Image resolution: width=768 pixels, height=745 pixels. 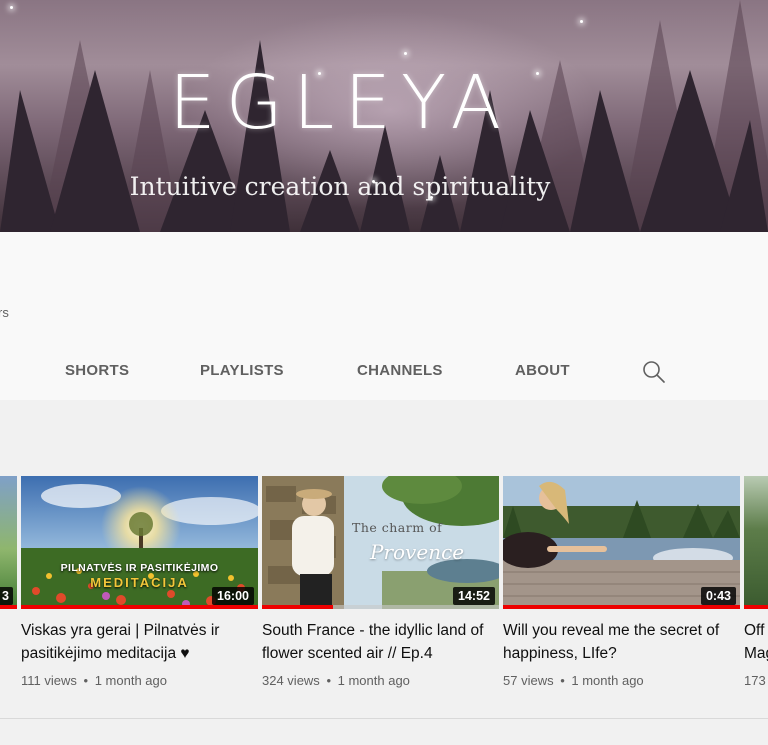 I want to click on video-meta: 111 views • 1 month ago, so click(x=94, y=680).